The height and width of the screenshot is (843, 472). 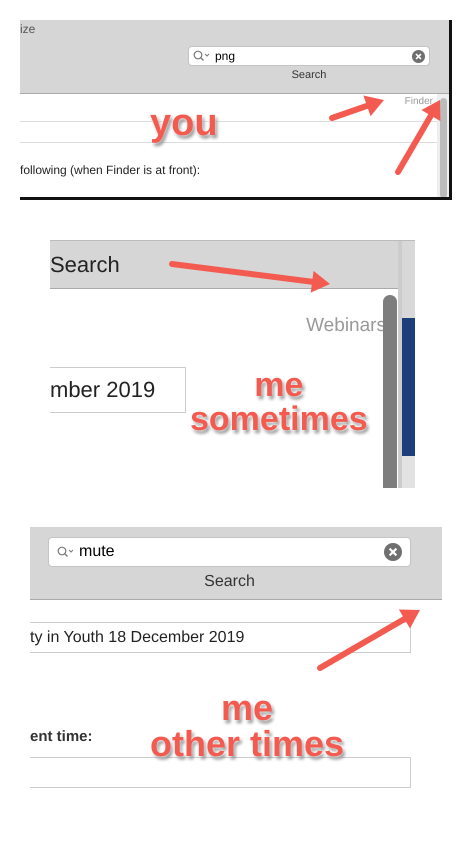 I want to click on annotation-text: you, so click(x=184, y=123).